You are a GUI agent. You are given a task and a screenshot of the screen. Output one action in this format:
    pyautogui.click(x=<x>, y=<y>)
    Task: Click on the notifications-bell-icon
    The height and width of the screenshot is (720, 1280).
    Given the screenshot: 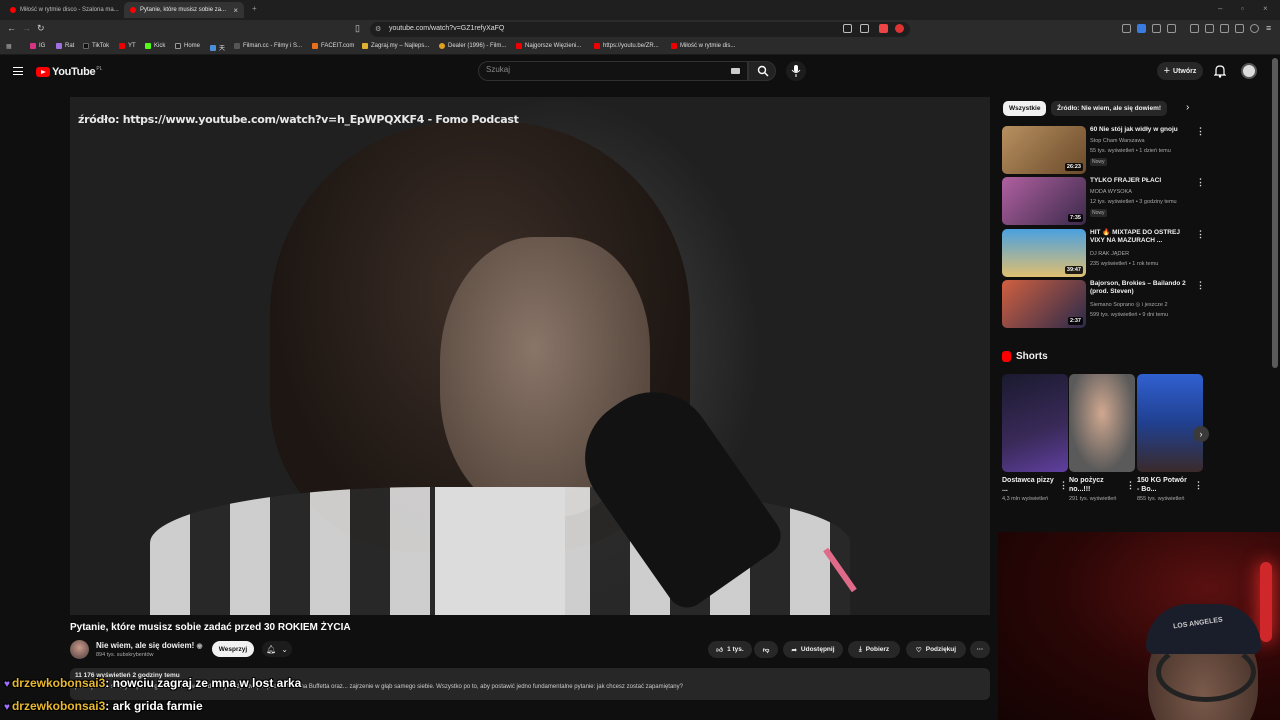 What is the action you would take?
    pyautogui.click(x=1220, y=71)
    